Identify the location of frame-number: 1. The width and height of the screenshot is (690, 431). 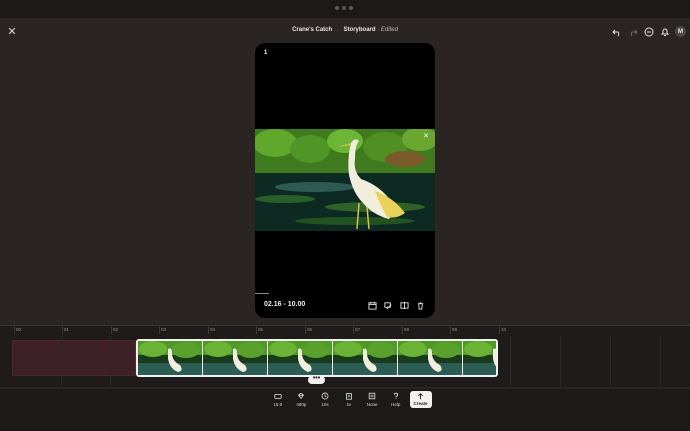
(266, 53).